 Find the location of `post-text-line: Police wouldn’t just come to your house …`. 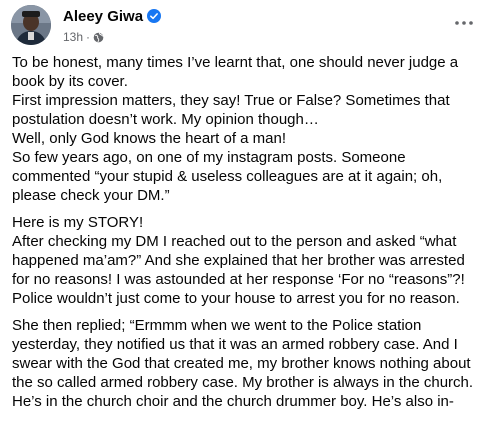

post-text-line: Police wouldn’t just come to your house … is located at coordinates (236, 298).